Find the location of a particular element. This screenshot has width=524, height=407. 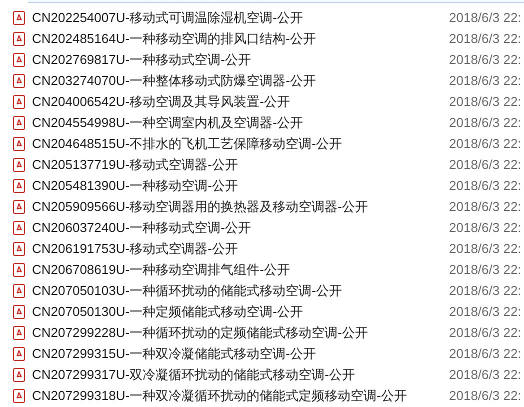

file-name: CN206191753U-移动式空调器-公开 is located at coordinates (240, 249).